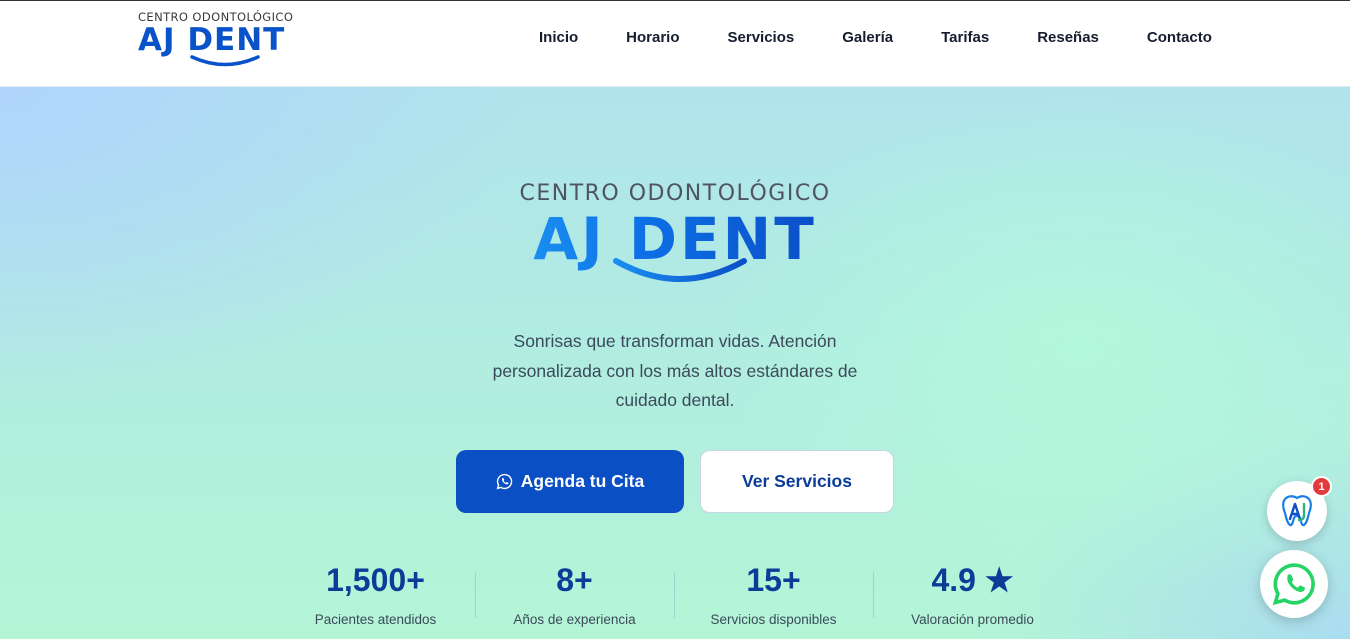 The width and height of the screenshot is (1350, 639). Describe the element at coordinates (212, 40) in the screenshot. I see `logo-brand: AJ DENT` at that location.